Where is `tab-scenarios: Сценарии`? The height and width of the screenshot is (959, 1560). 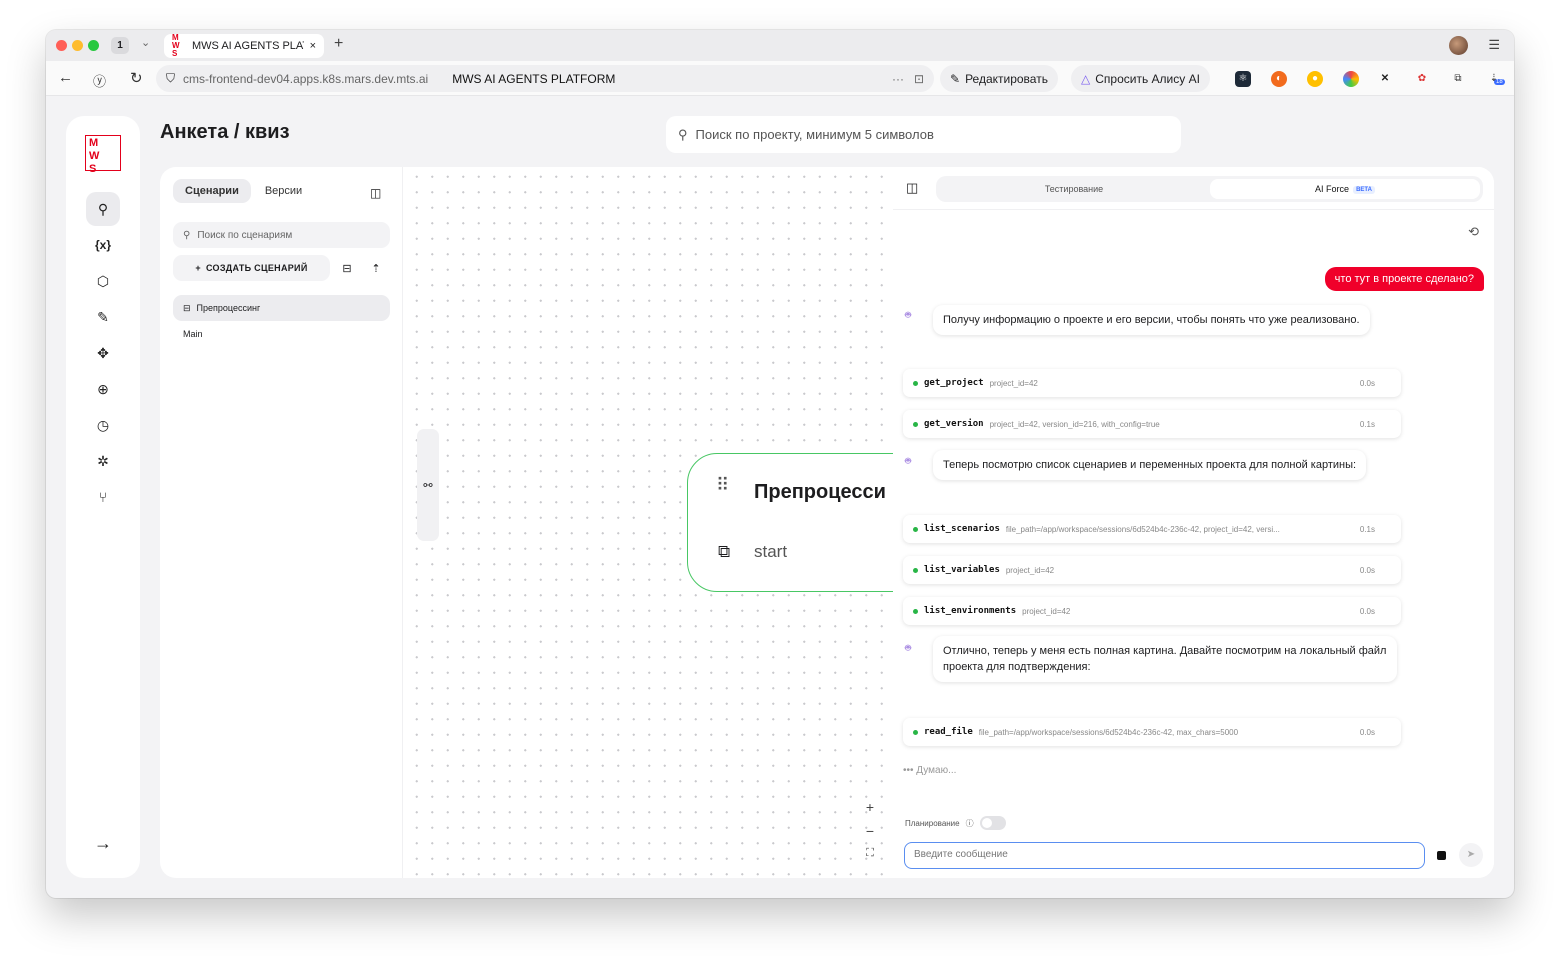 tab-scenarios: Сценарии is located at coordinates (212, 191).